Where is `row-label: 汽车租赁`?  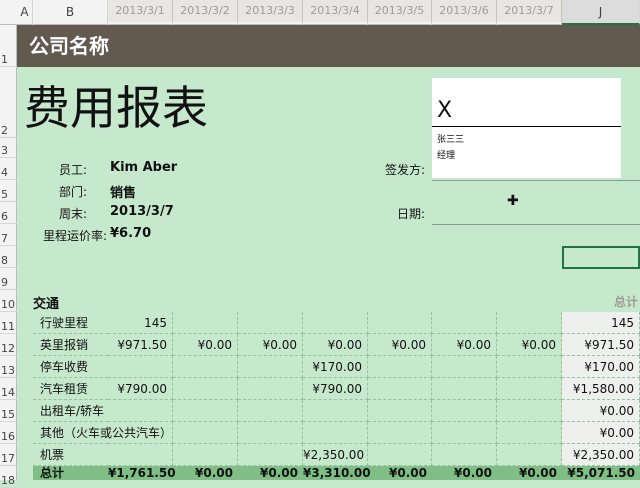 row-label: 汽车租赁 is located at coordinates (70, 389).